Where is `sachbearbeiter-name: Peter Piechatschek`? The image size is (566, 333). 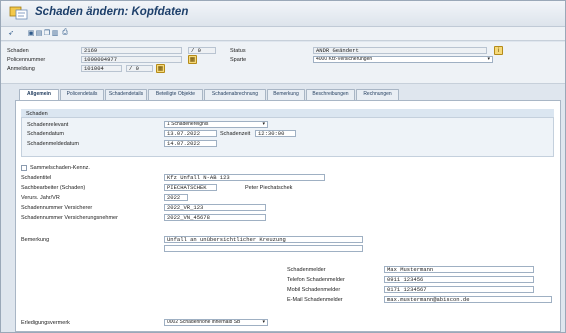
sachbearbeiter-name: Peter Piechatschek is located at coordinates (269, 188).